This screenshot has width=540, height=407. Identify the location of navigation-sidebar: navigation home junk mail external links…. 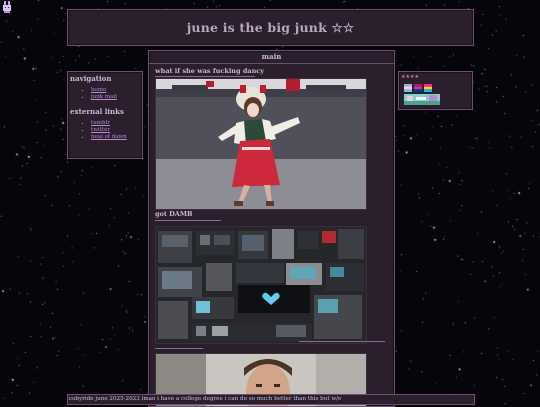
(105, 115).